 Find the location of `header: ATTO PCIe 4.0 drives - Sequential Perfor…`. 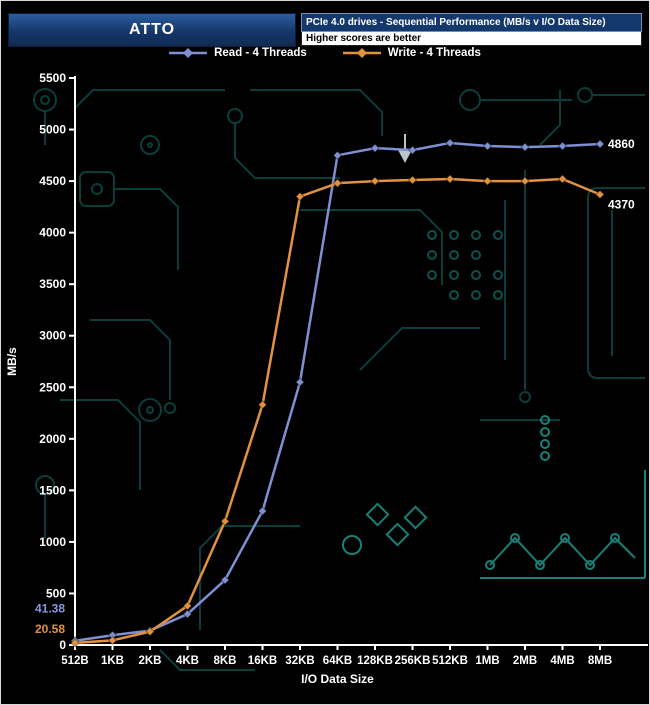

header: ATTO PCIe 4.0 drives - Sequential Perfor… is located at coordinates (325, 30).